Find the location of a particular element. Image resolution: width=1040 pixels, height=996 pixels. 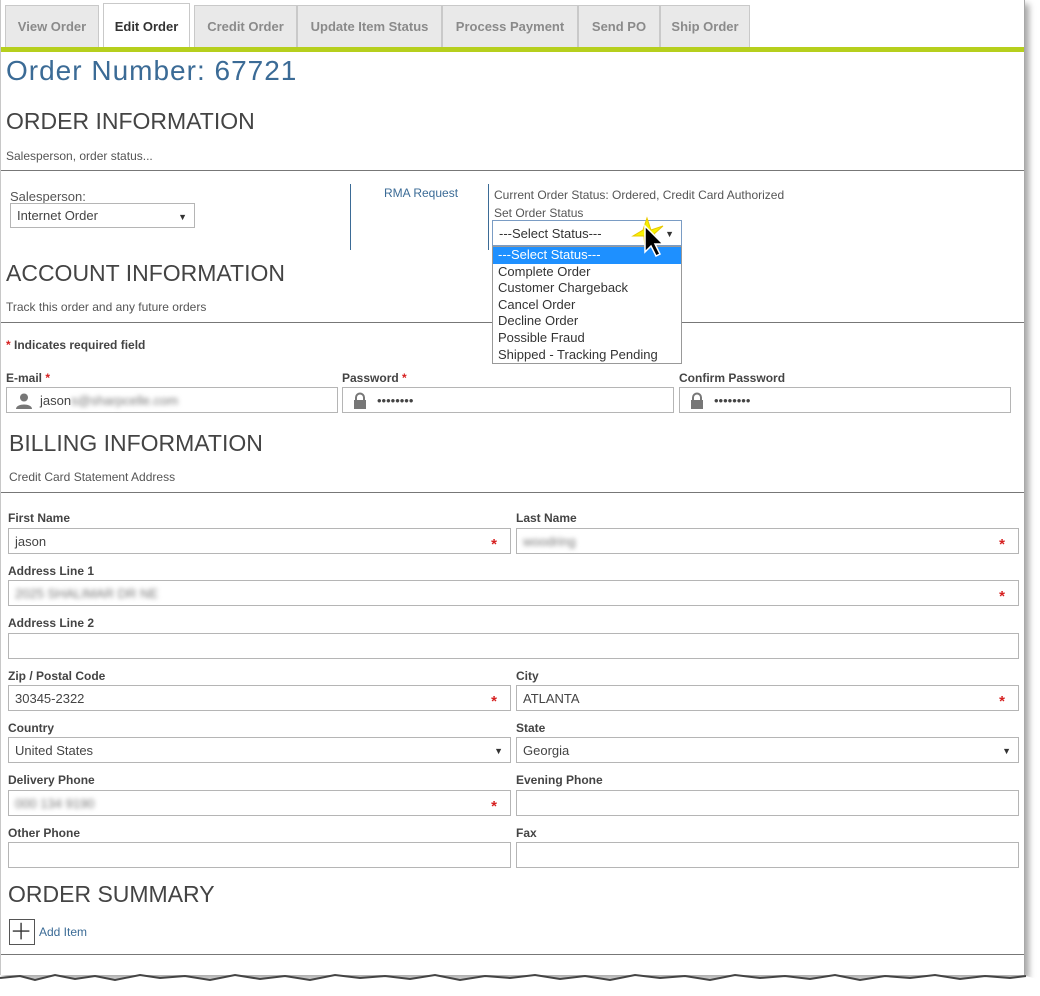

state-label: State is located at coordinates (531, 728).